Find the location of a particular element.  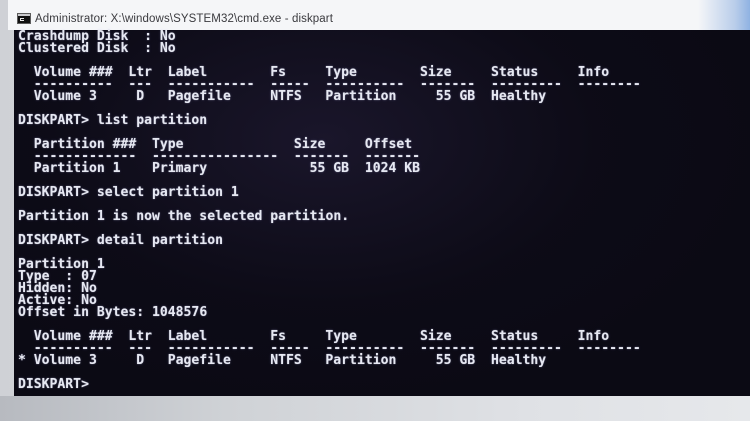

disk-attribute-line: Clustered Disk : No is located at coordinates (384, 48).